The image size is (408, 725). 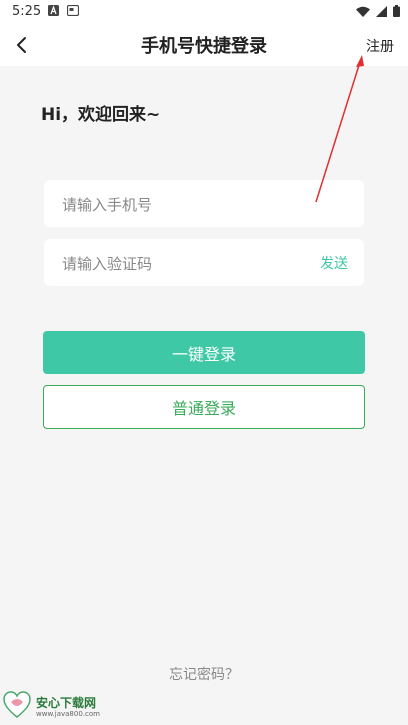 I want to click on app-bar: 手机号快捷登录 注册, so click(x=204, y=45).